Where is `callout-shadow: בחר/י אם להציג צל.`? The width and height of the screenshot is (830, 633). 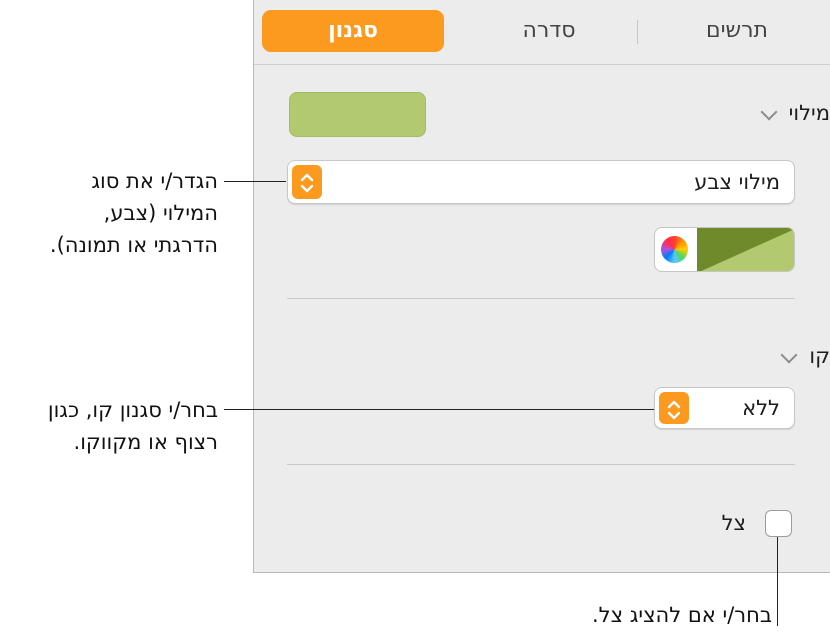
callout-shadow: בחר/י אם להציג צל. is located at coordinates (682, 615).